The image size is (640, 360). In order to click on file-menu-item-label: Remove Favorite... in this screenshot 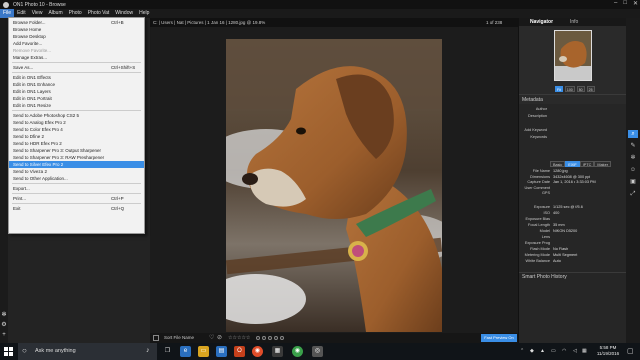, I will do `click(32, 50)`.